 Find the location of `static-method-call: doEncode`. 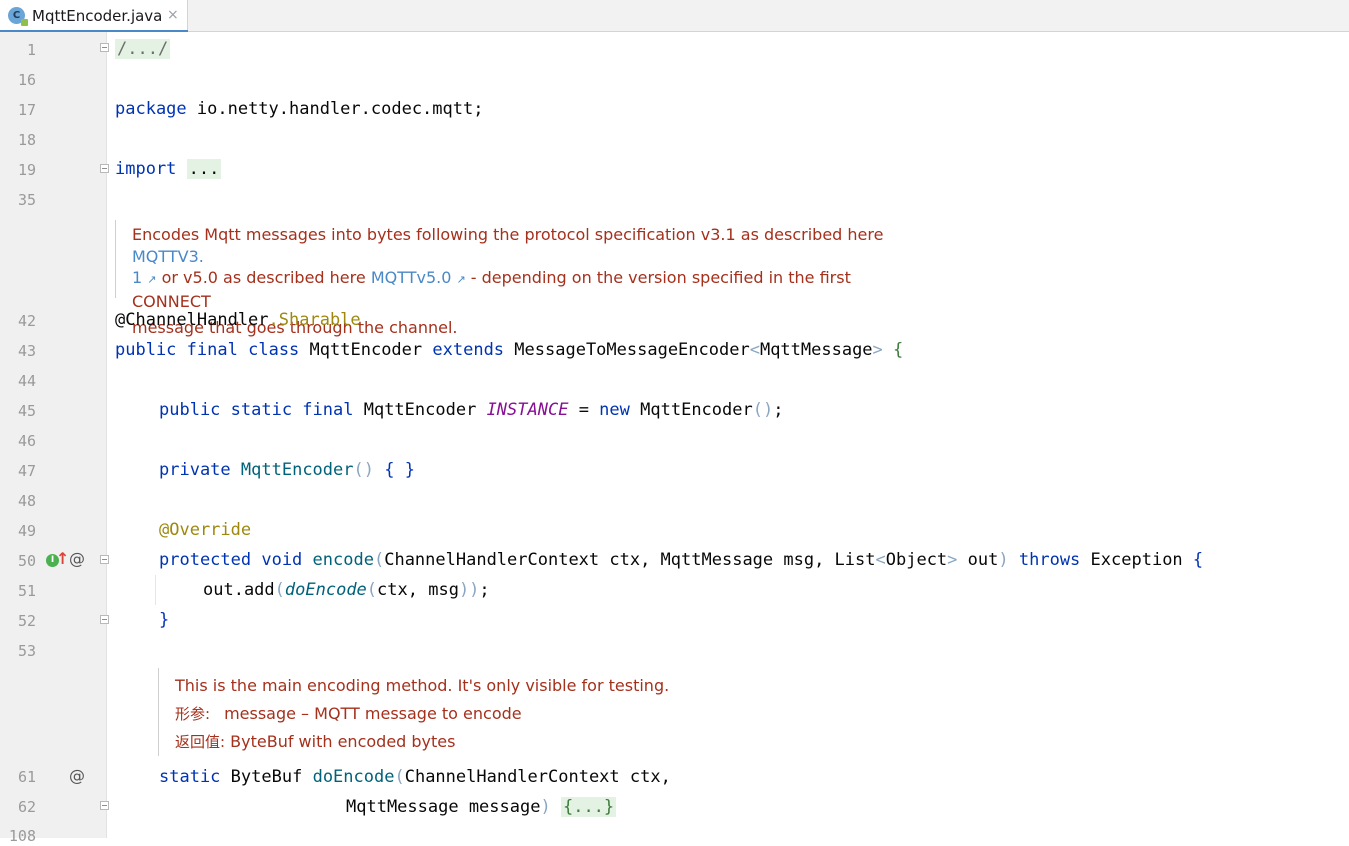

static-method-call: doEncode is located at coordinates (325, 590).